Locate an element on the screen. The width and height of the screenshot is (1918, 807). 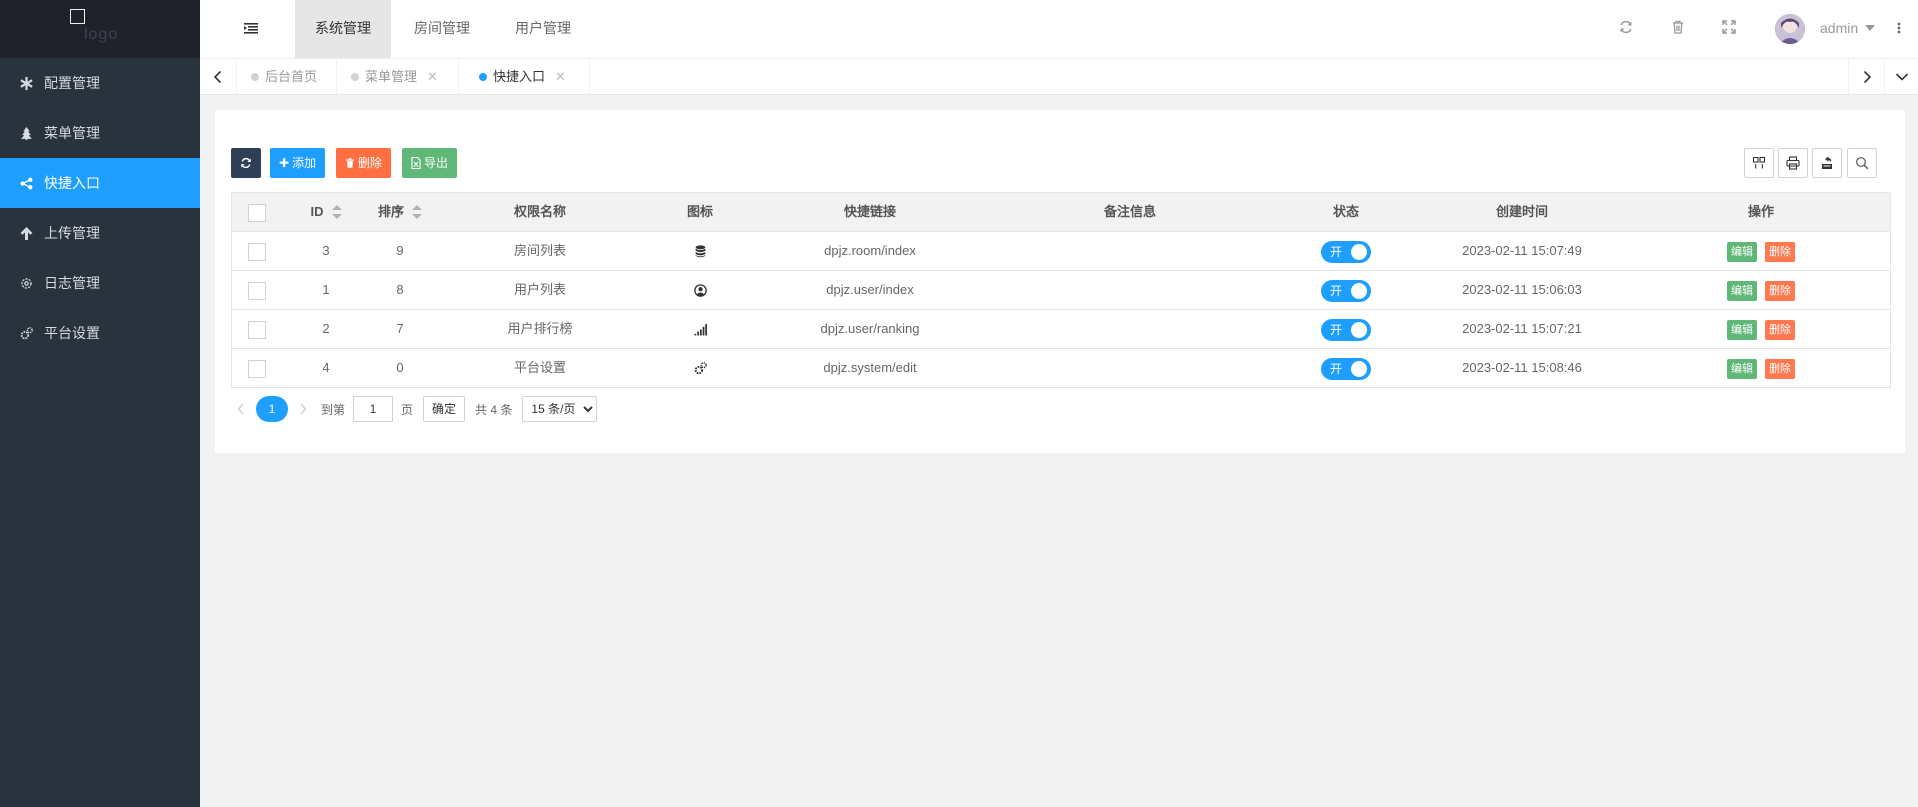
cell-sort: 0 is located at coordinates (400, 367).